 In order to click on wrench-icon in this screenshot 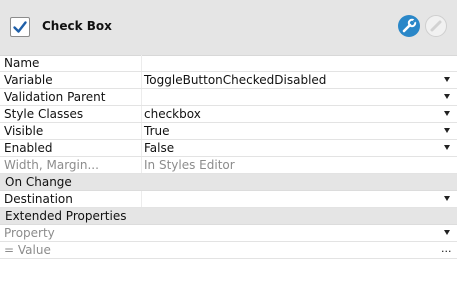, I will do `click(409, 25)`.